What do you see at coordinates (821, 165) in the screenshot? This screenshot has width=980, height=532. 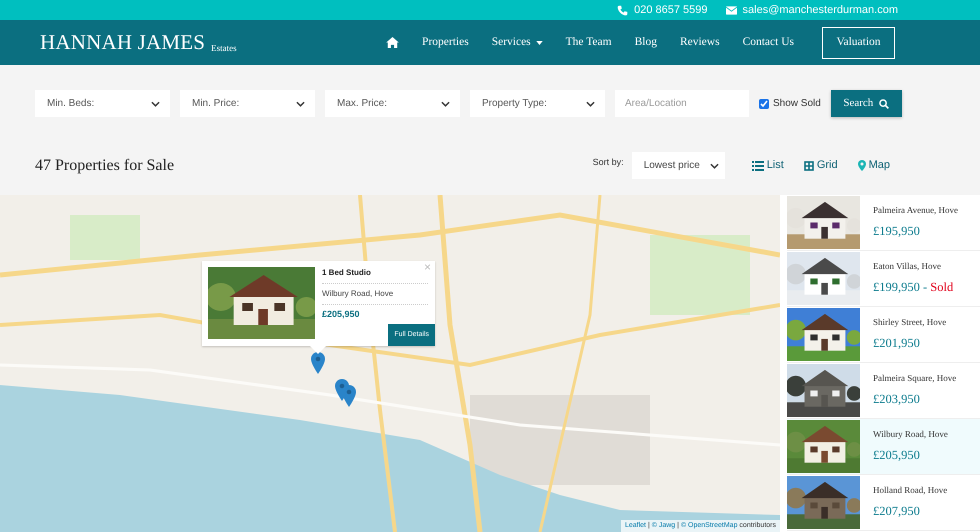 I see `view-toggle-link: Grid` at bounding box center [821, 165].